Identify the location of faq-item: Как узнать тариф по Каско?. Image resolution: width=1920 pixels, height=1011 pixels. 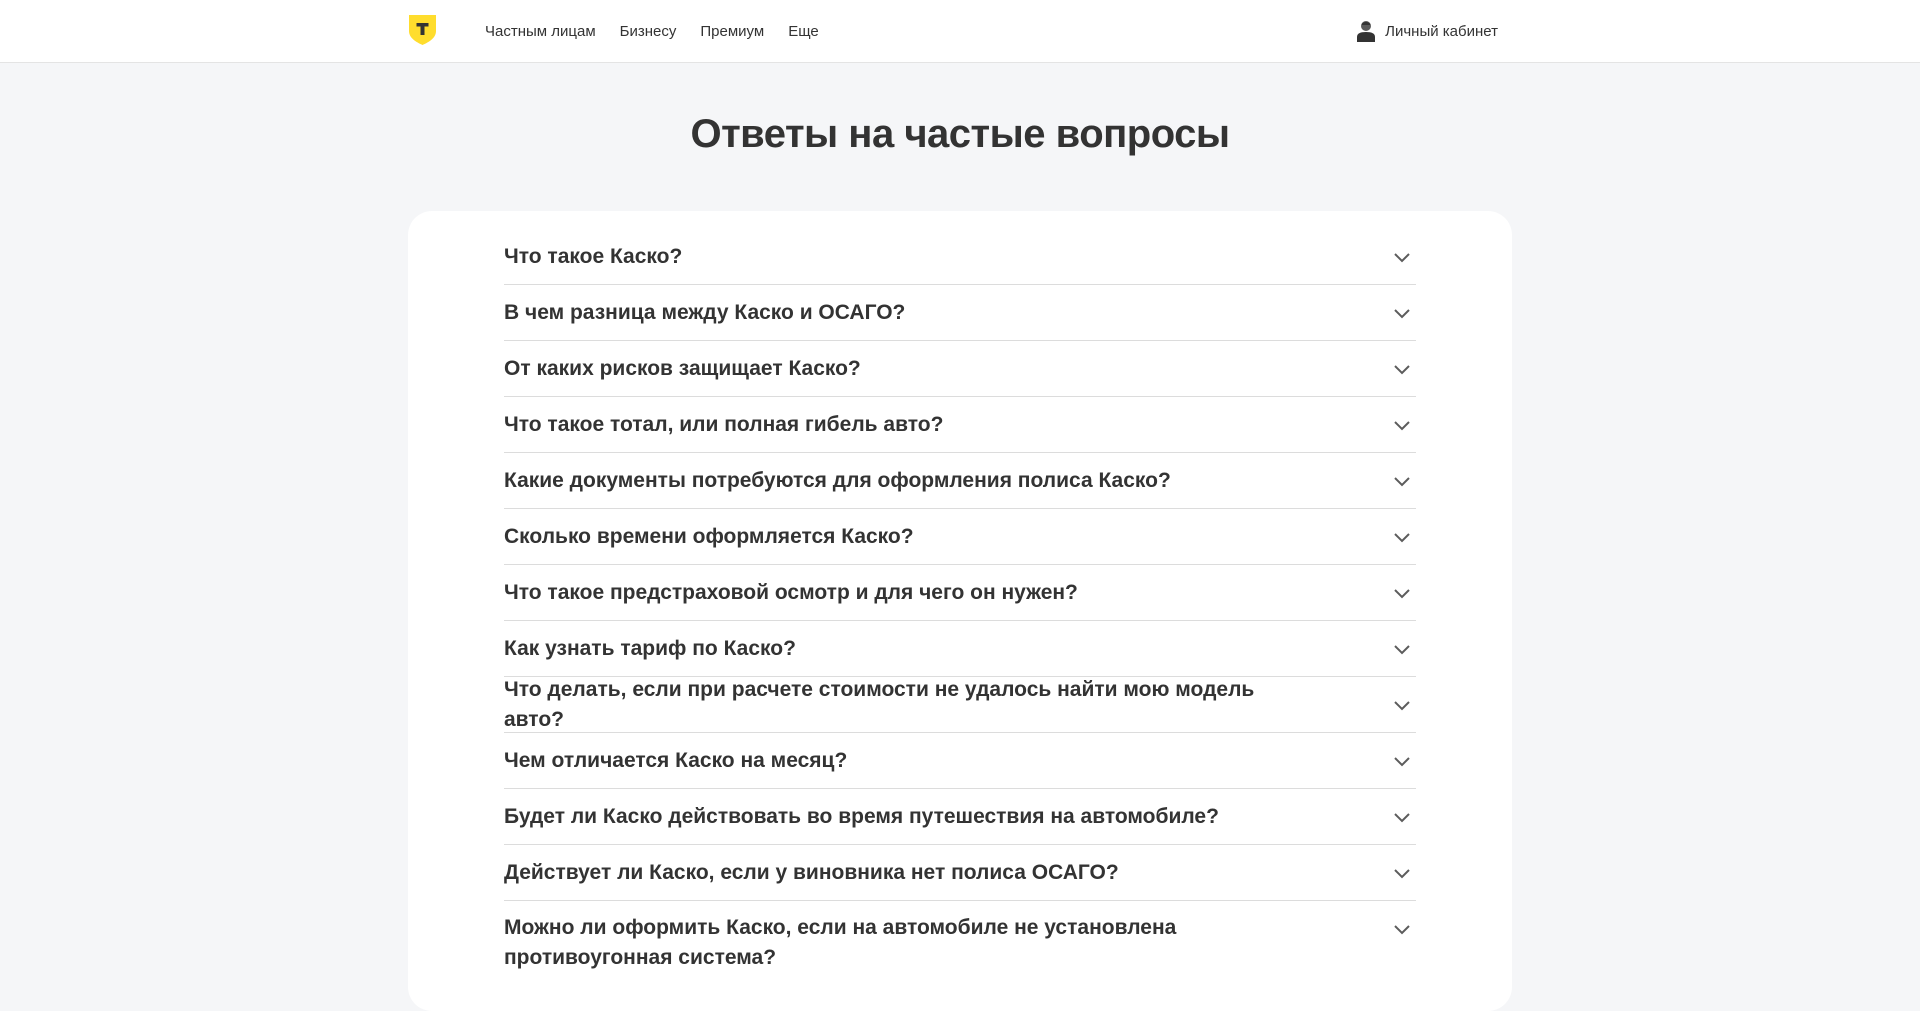
(960, 649).